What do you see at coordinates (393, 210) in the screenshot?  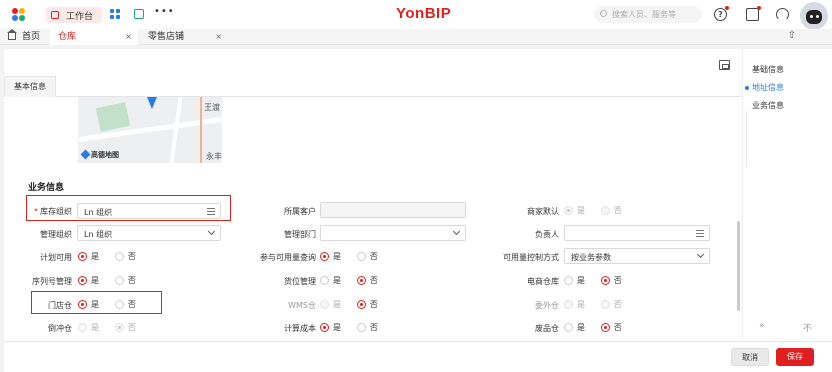 I see `customer-field` at bounding box center [393, 210].